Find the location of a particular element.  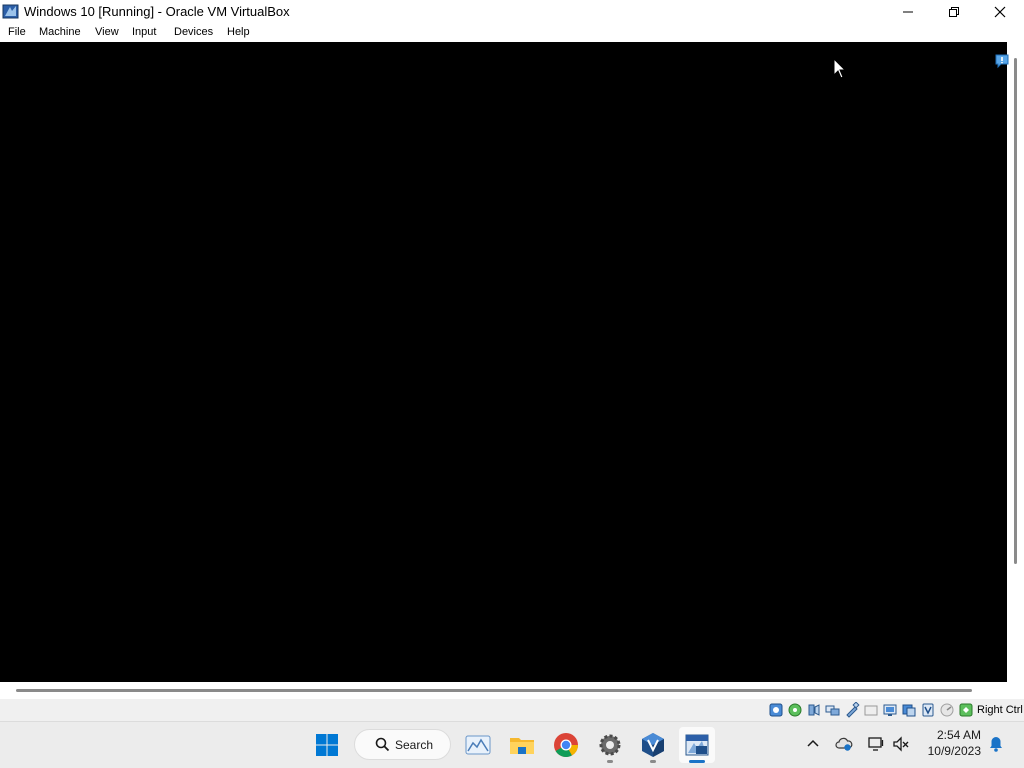

taskbar-photos is located at coordinates (478, 745).